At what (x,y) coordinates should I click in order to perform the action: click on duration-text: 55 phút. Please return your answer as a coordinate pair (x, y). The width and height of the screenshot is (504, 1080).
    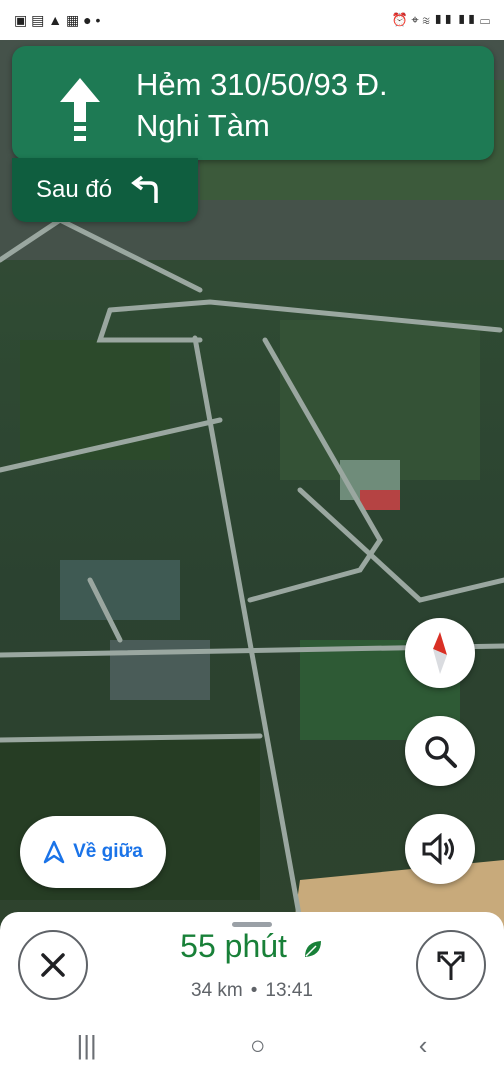
    Looking at the image, I should click on (233, 946).